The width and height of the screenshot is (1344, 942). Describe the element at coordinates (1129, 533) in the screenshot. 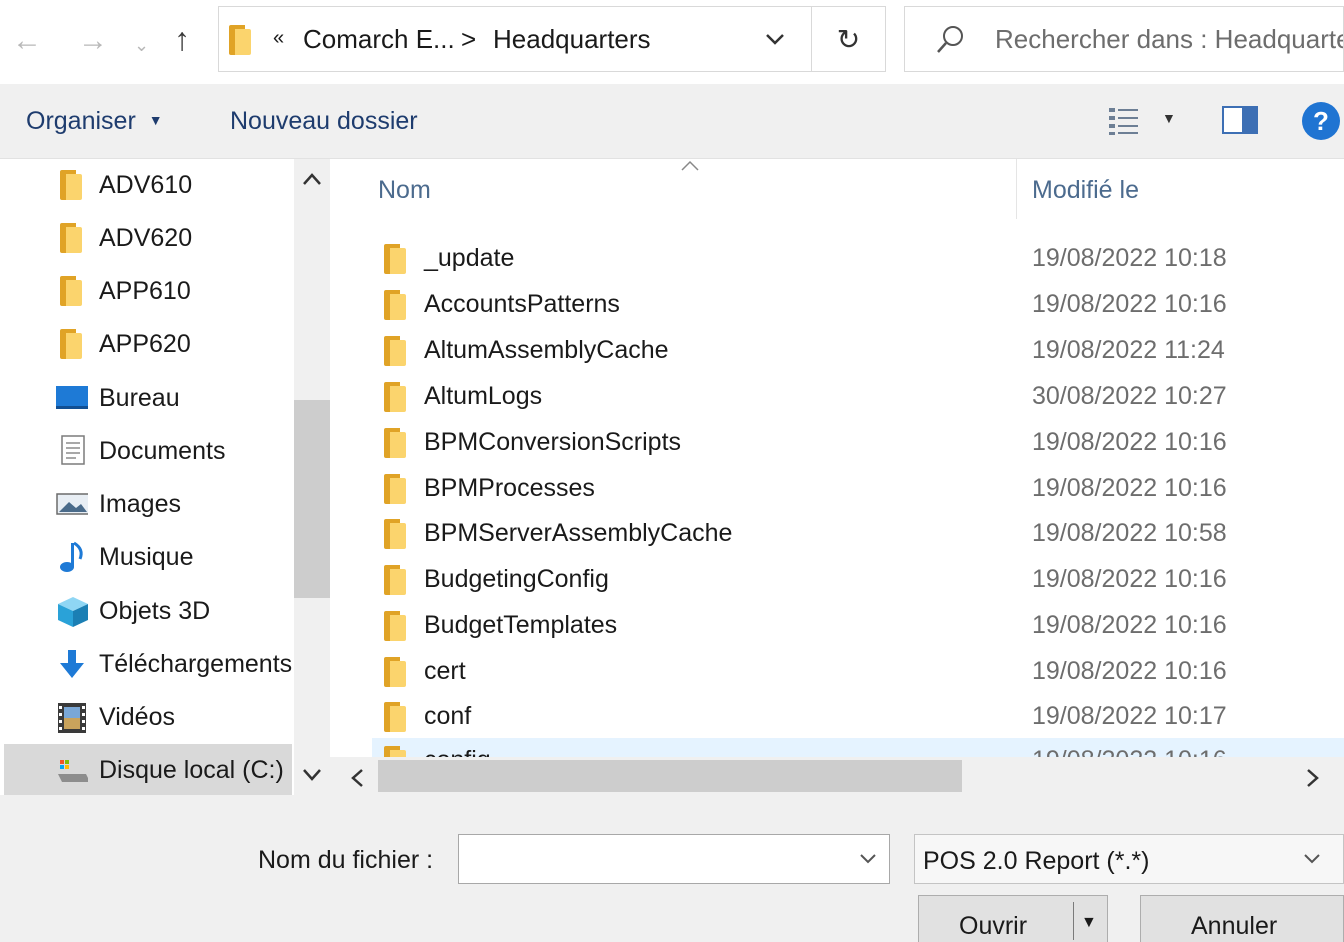

I see `file-modified: 19/08/2022 10:58` at that location.